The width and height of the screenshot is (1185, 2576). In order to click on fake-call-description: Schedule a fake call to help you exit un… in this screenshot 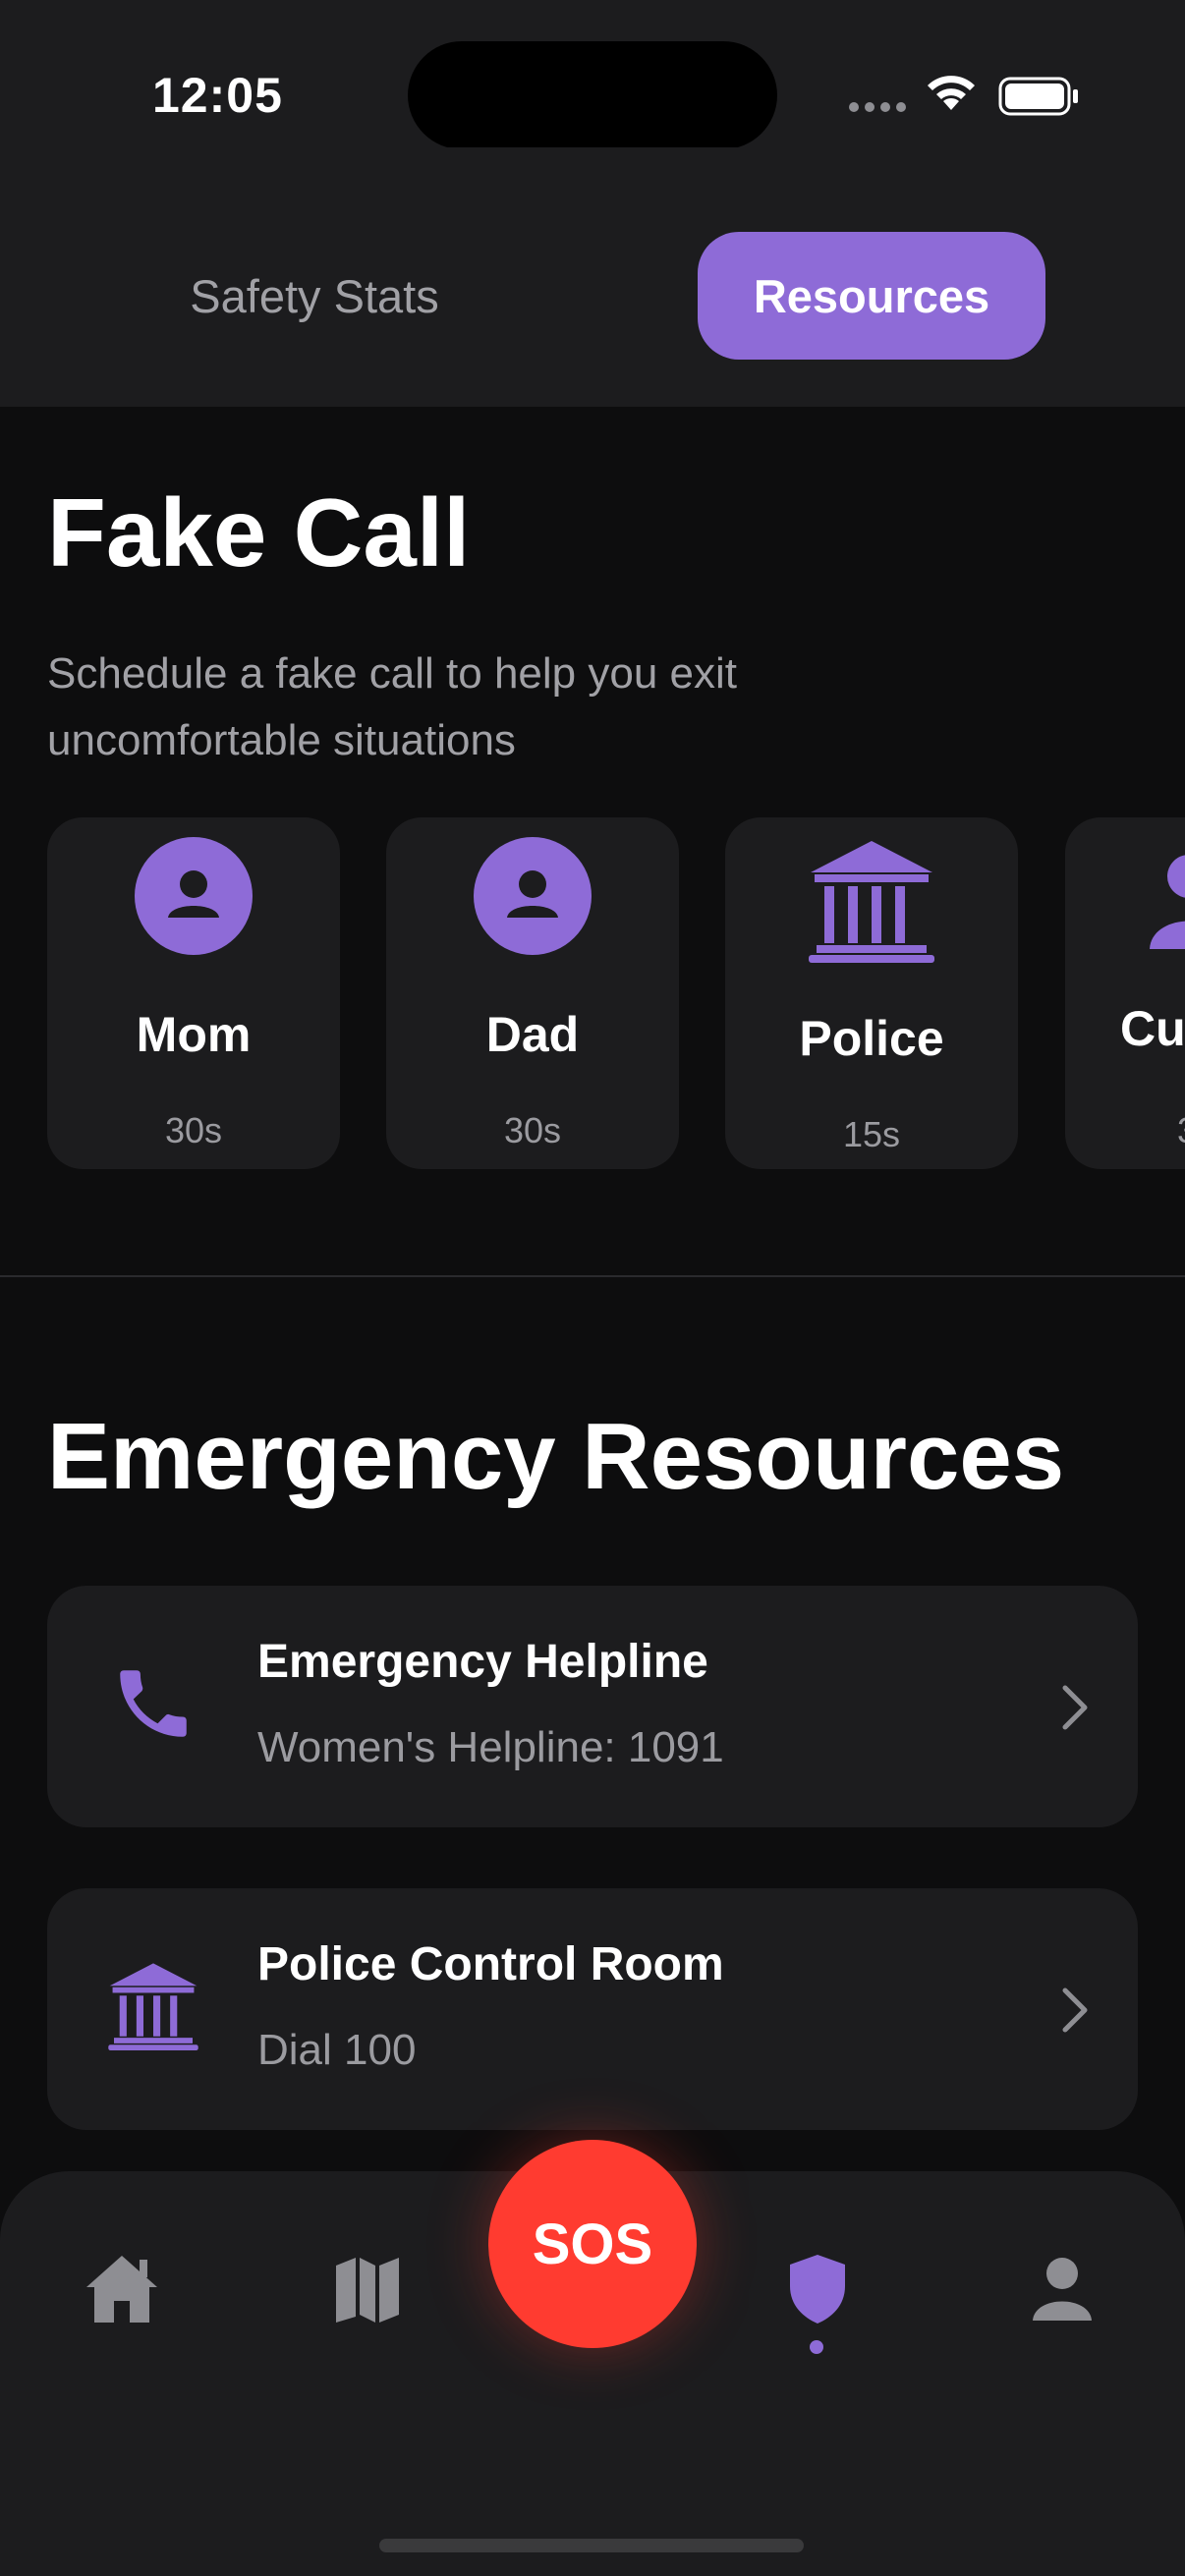, I will do `click(393, 706)`.